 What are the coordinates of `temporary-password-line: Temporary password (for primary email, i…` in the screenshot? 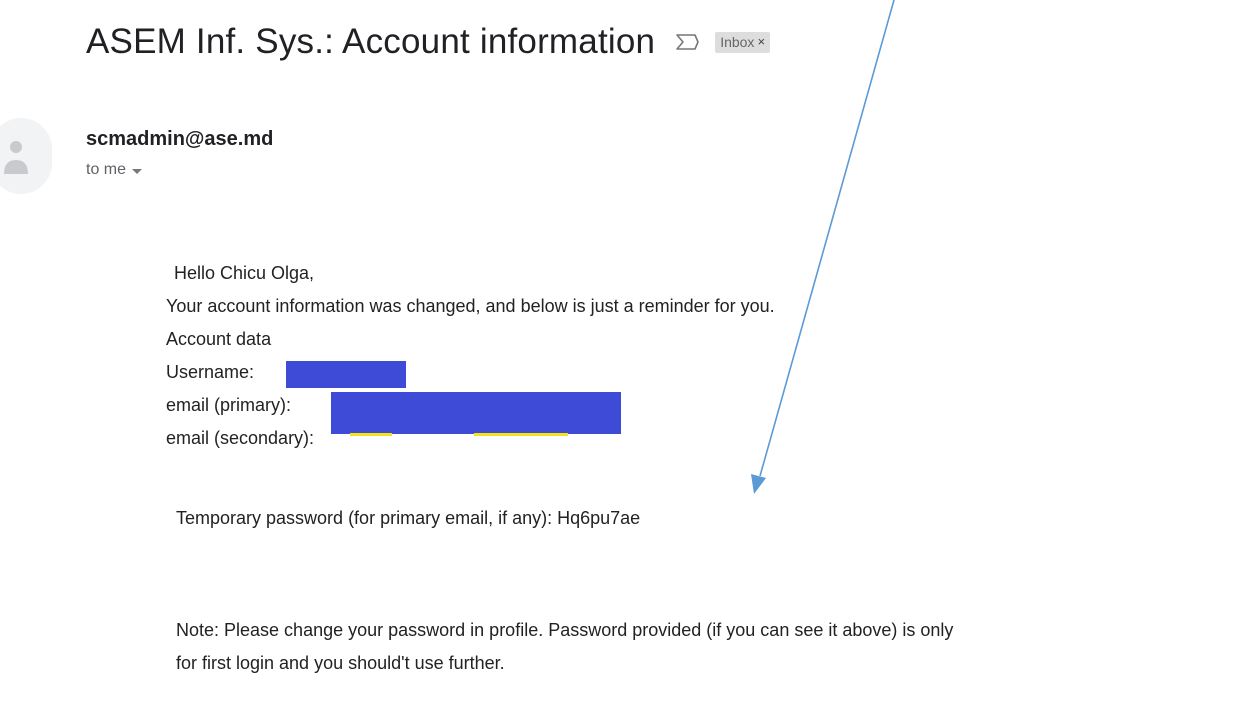 It's located at (408, 518).